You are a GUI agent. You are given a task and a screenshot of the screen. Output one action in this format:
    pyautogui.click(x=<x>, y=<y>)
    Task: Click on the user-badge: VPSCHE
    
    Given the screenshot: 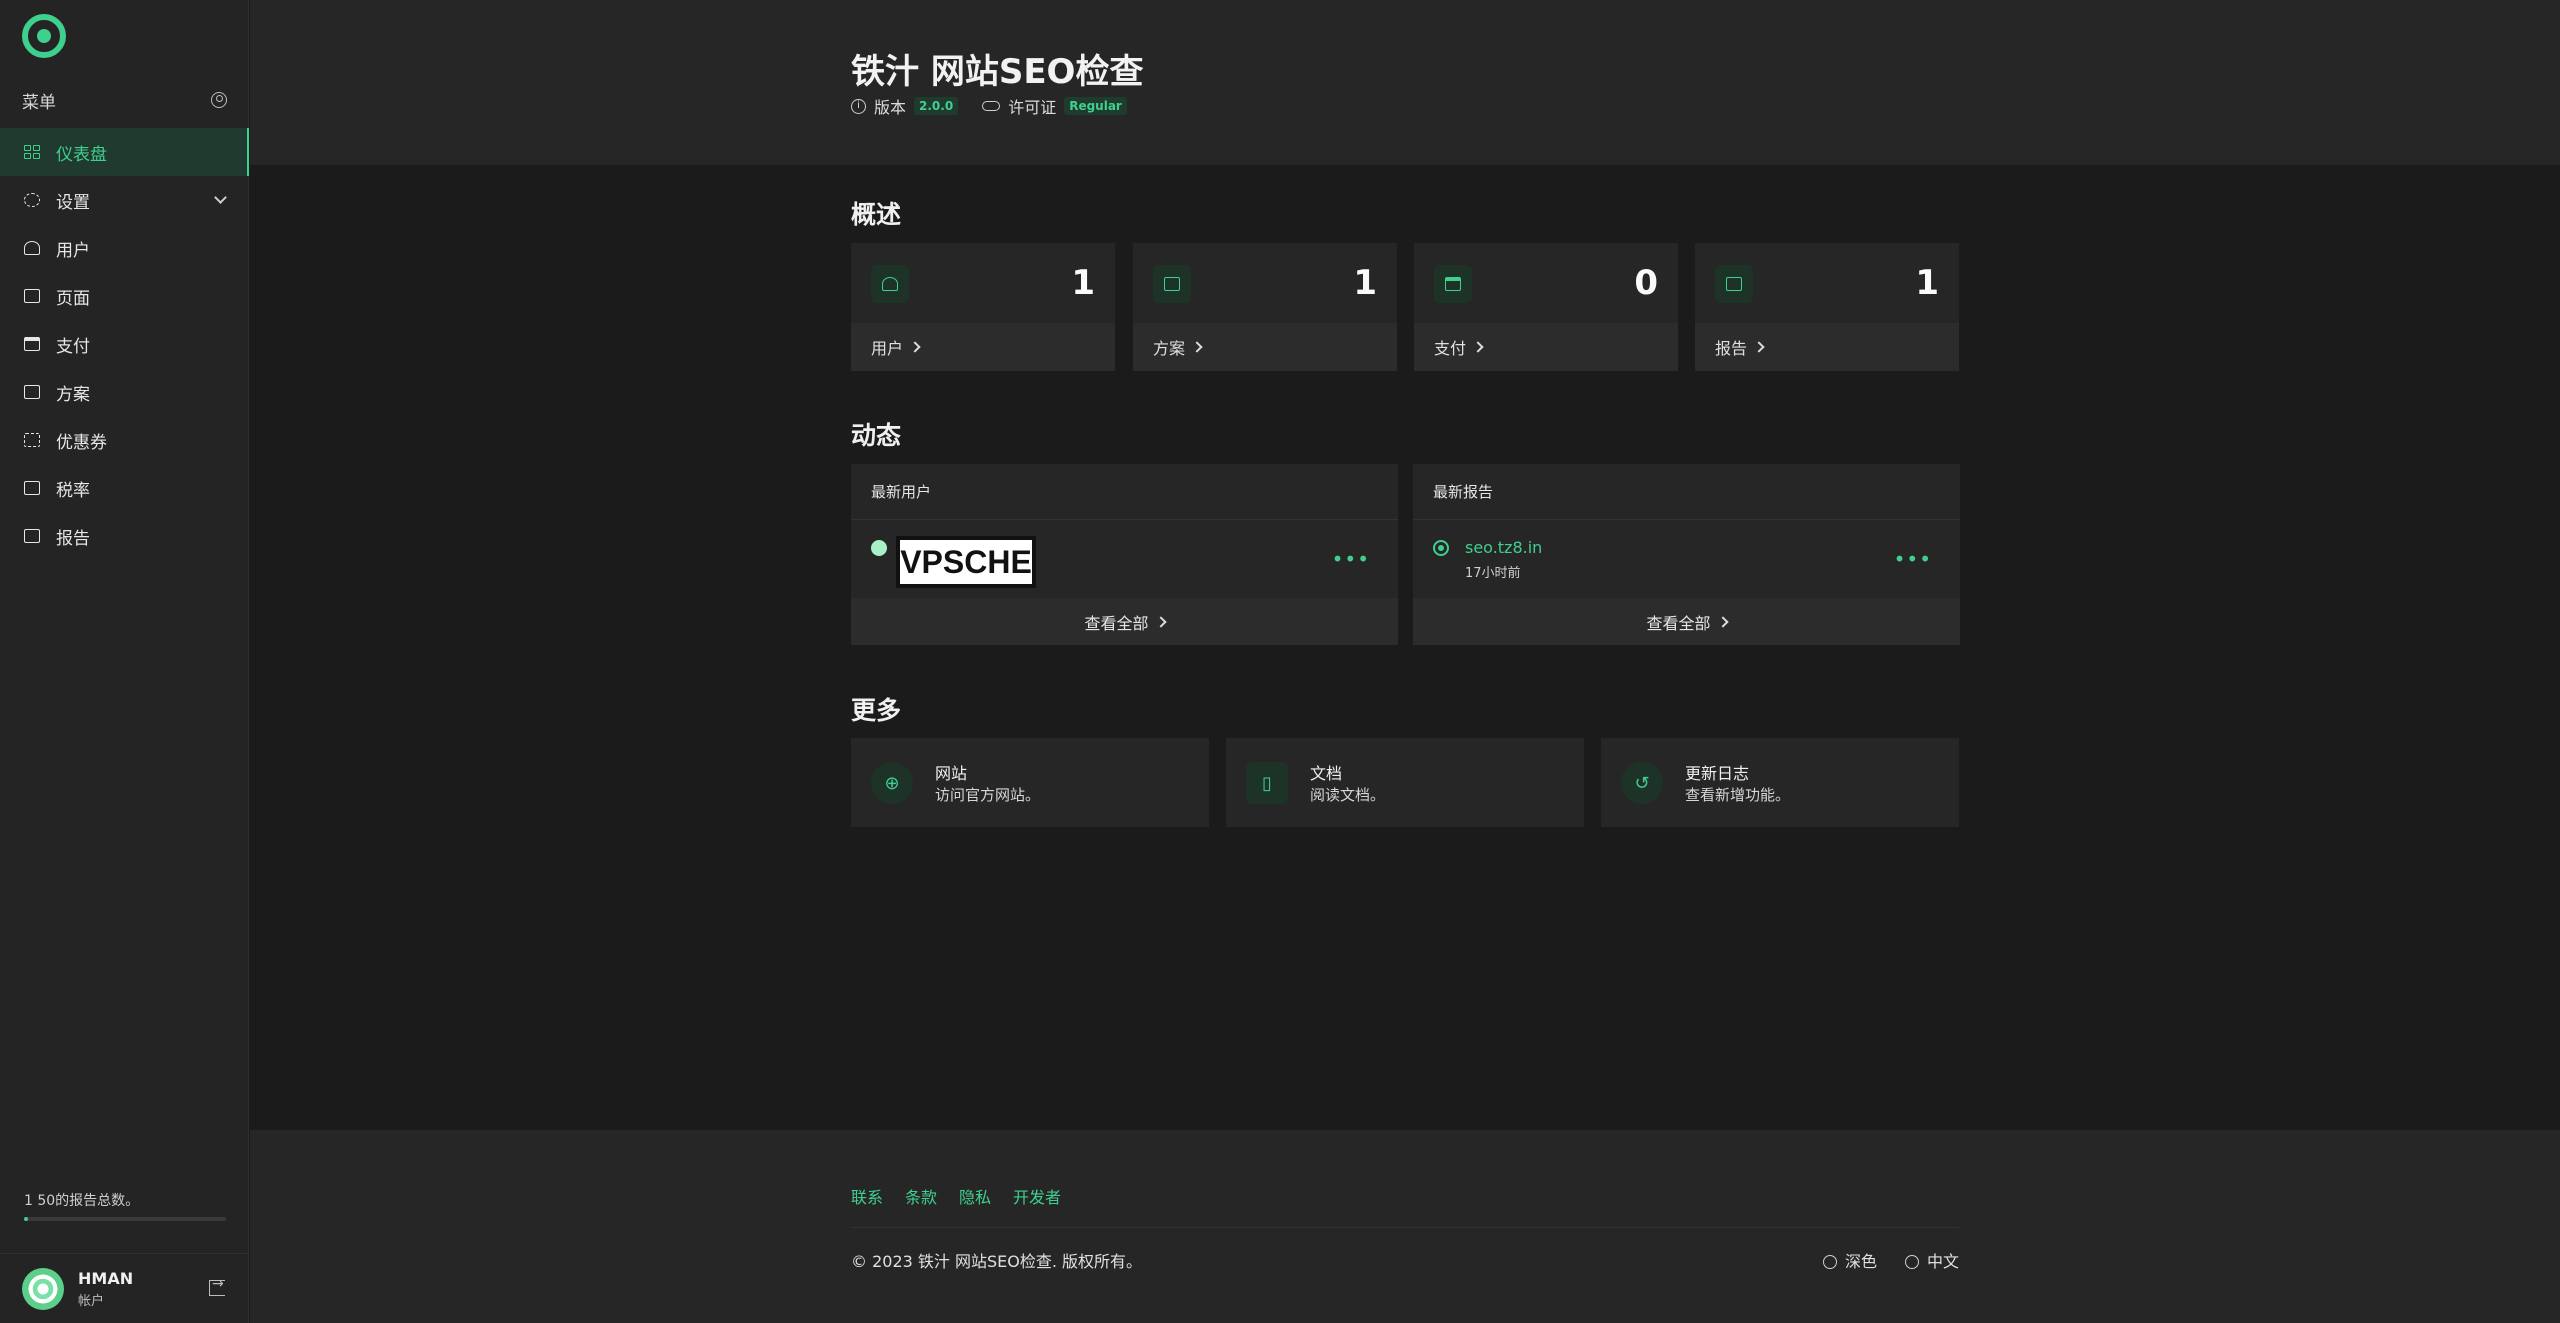 What is the action you would take?
    pyautogui.click(x=966, y=562)
    